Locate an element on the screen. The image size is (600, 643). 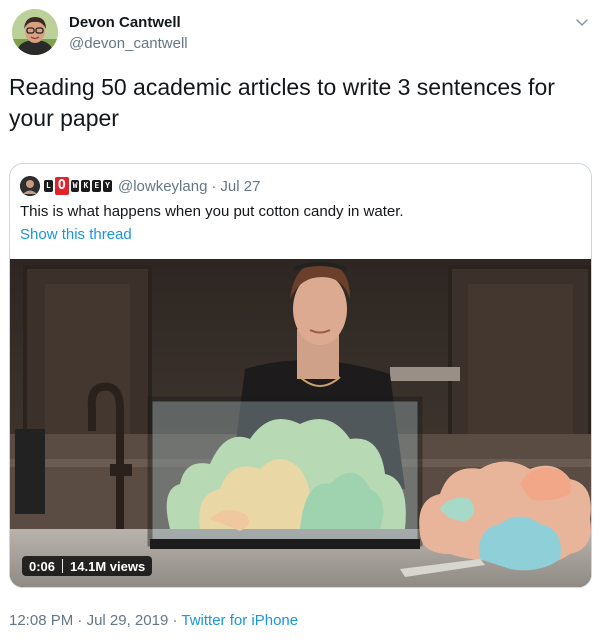
logo-letter: O is located at coordinates (61, 186).